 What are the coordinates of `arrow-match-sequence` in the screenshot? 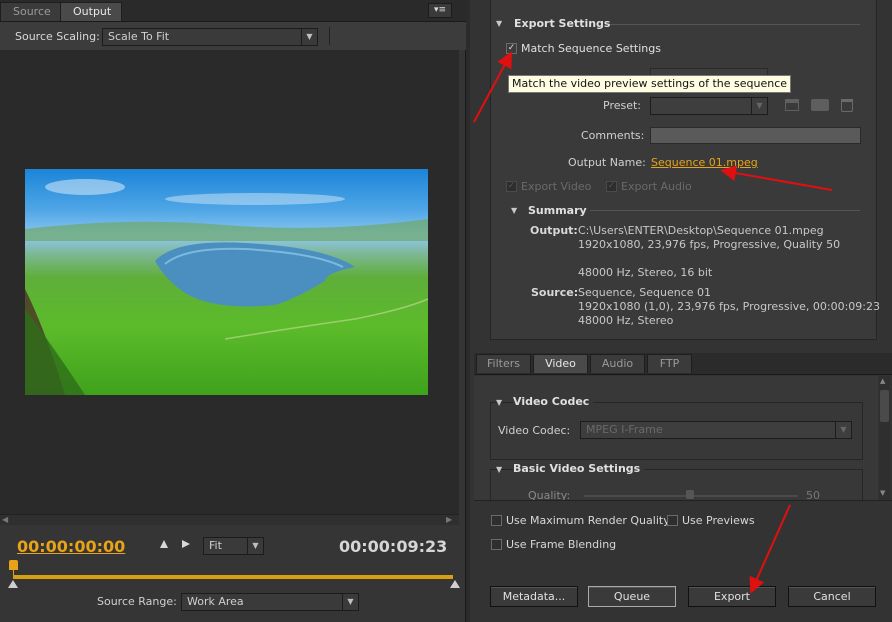 It's located at (492, 87).